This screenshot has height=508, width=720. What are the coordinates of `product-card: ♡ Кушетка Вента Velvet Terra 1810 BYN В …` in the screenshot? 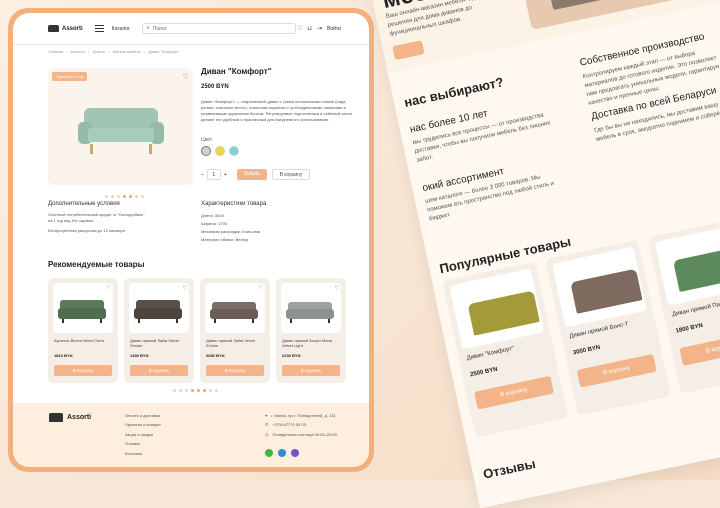 It's located at (83, 330).